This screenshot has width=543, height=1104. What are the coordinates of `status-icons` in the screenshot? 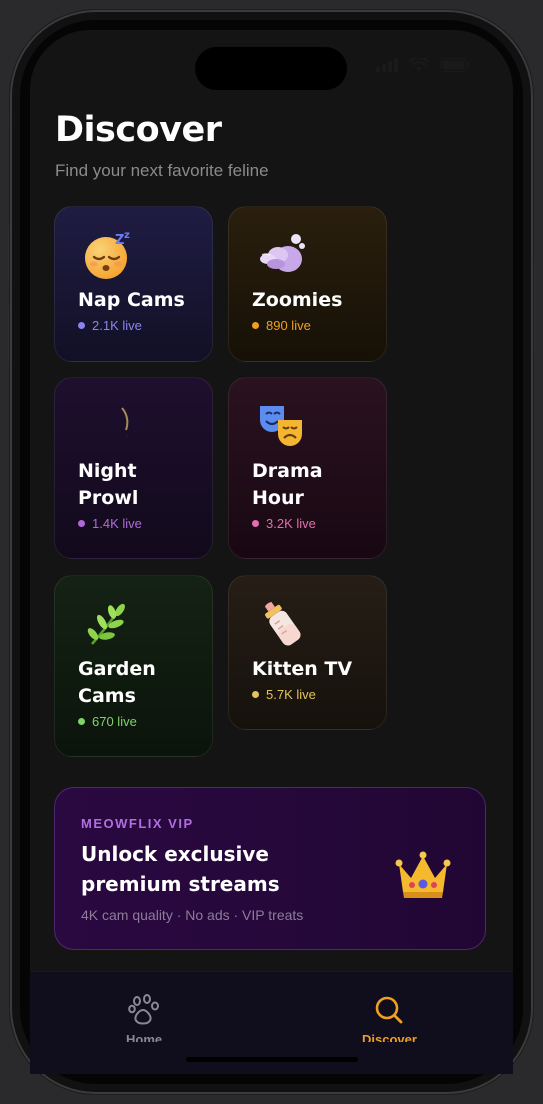 It's located at (423, 65).